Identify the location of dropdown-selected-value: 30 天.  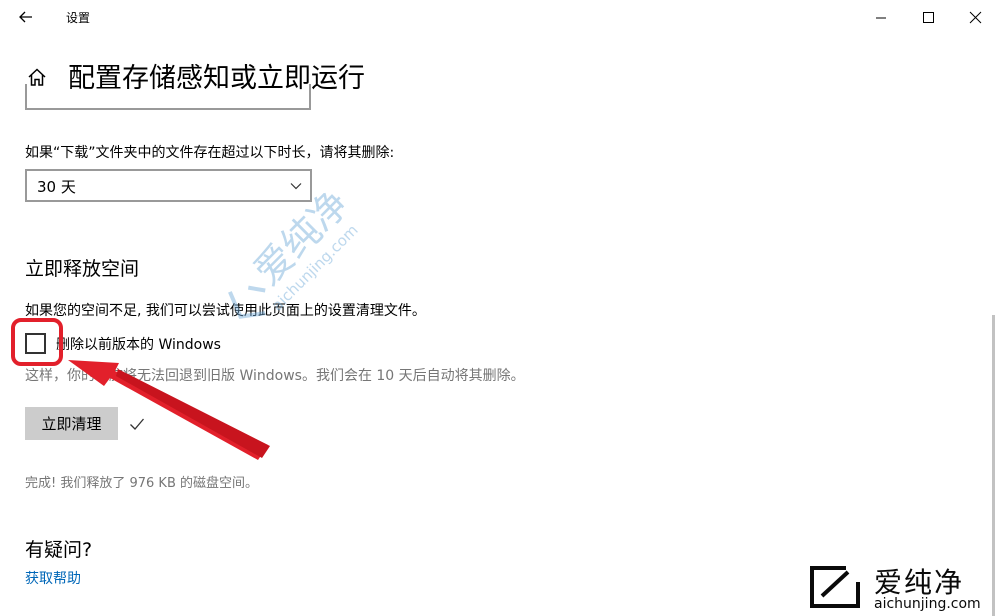
(56, 187).